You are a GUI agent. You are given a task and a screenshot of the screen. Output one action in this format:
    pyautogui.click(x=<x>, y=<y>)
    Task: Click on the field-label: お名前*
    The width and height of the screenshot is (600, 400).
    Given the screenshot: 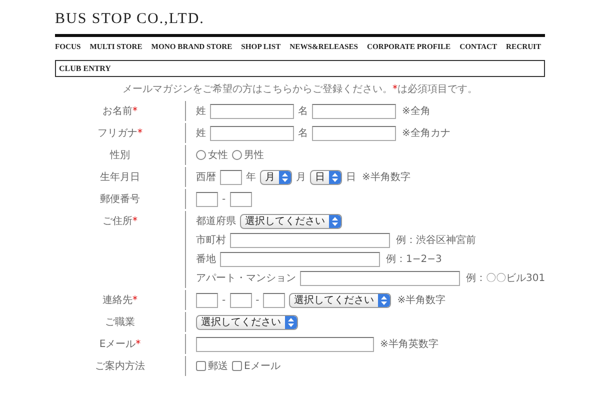 What is the action you would take?
    pyautogui.click(x=120, y=111)
    